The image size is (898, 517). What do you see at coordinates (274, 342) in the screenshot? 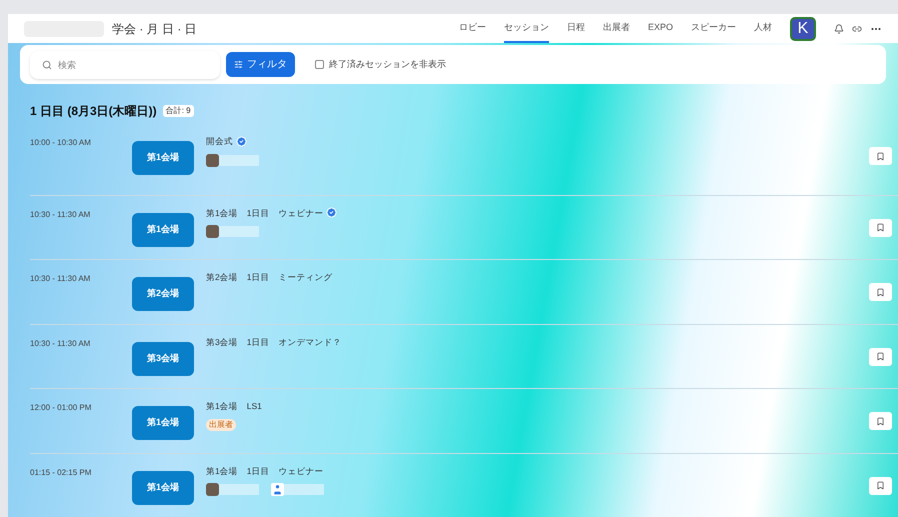
I see `session-title: 第3会場 1日目 オンデマンド？` at bounding box center [274, 342].